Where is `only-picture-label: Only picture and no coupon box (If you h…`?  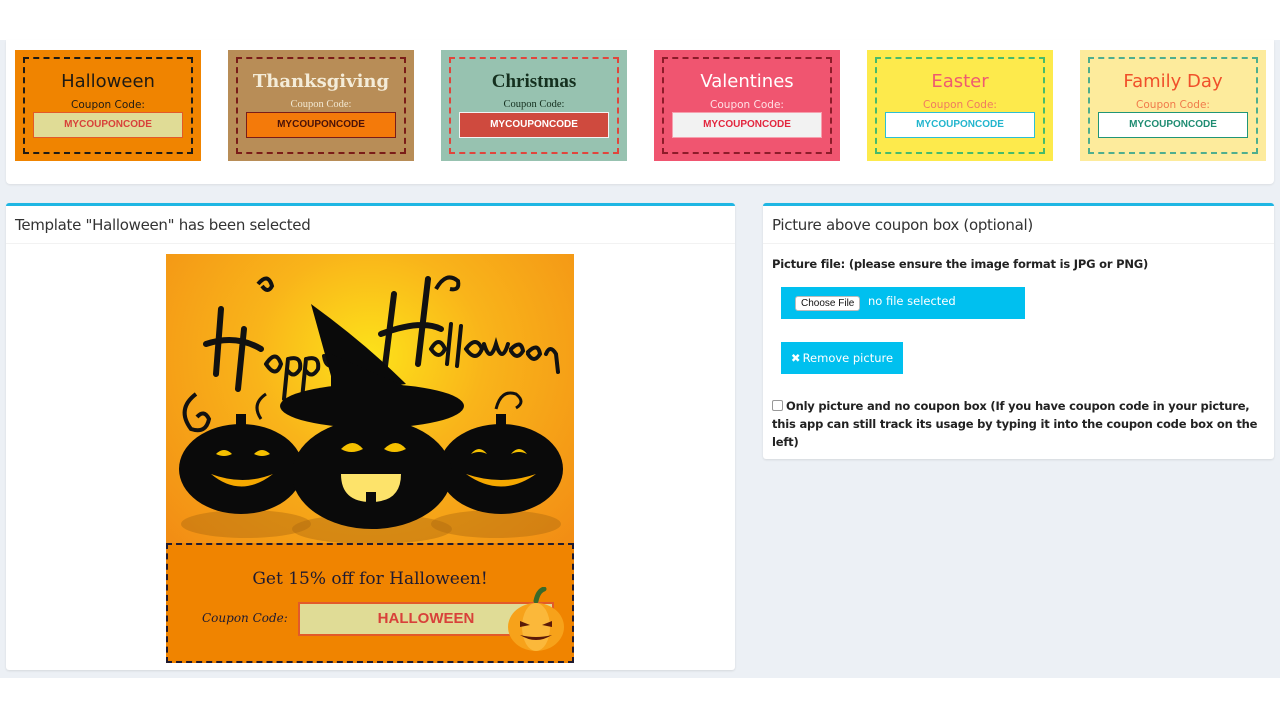
only-picture-label: Only picture and no coupon box (If you h… is located at coordinates (1014, 424).